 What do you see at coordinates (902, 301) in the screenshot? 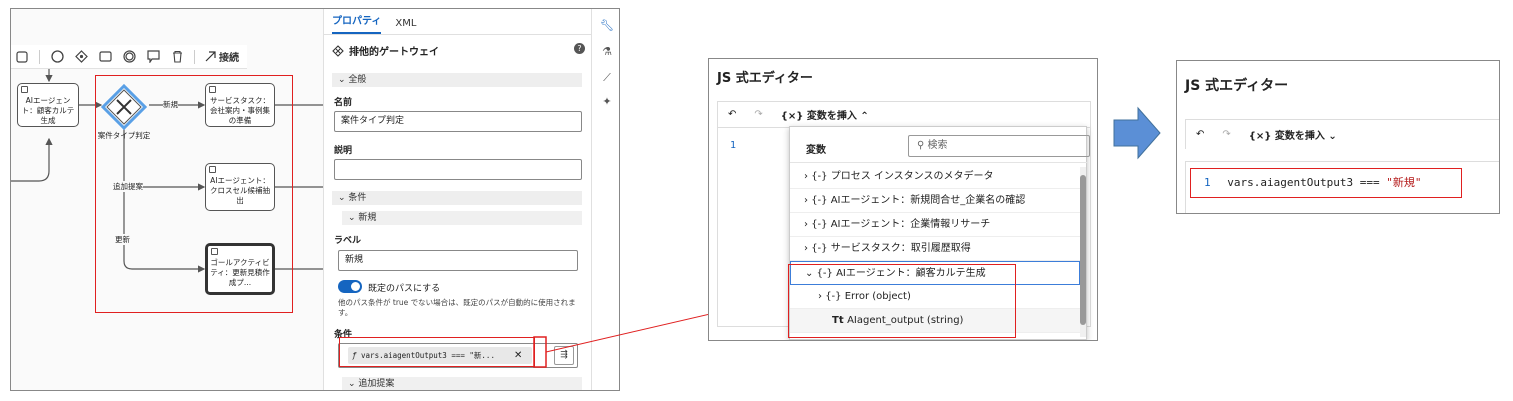
I see `highlight-dropdown-output` at bounding box center [902, 301].